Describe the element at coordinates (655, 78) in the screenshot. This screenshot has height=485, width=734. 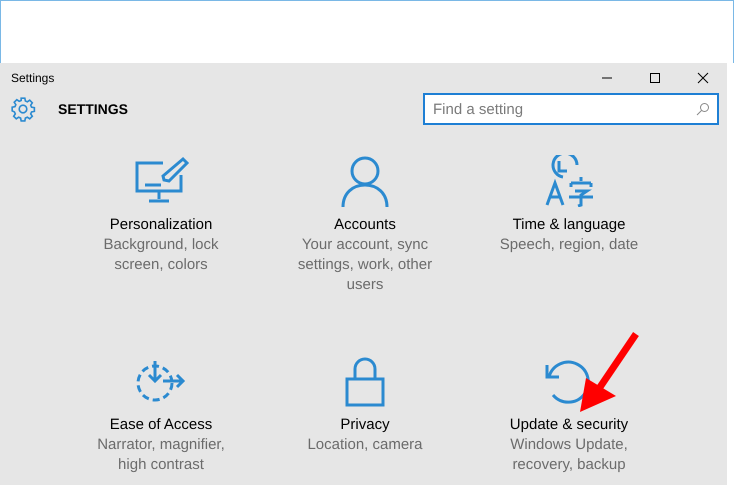
I see `maximize-icon` at that location.